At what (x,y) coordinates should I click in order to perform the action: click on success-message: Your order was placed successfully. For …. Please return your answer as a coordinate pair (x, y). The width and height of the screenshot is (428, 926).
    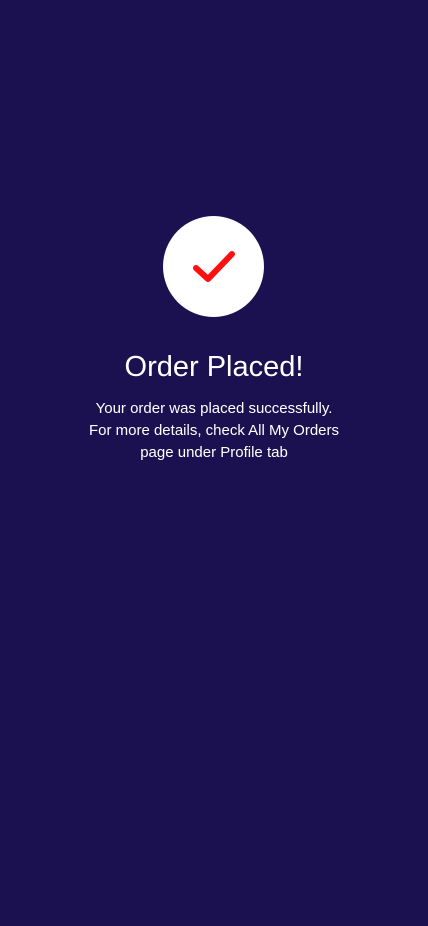
    Looking at the image, I should click on (214, 431).